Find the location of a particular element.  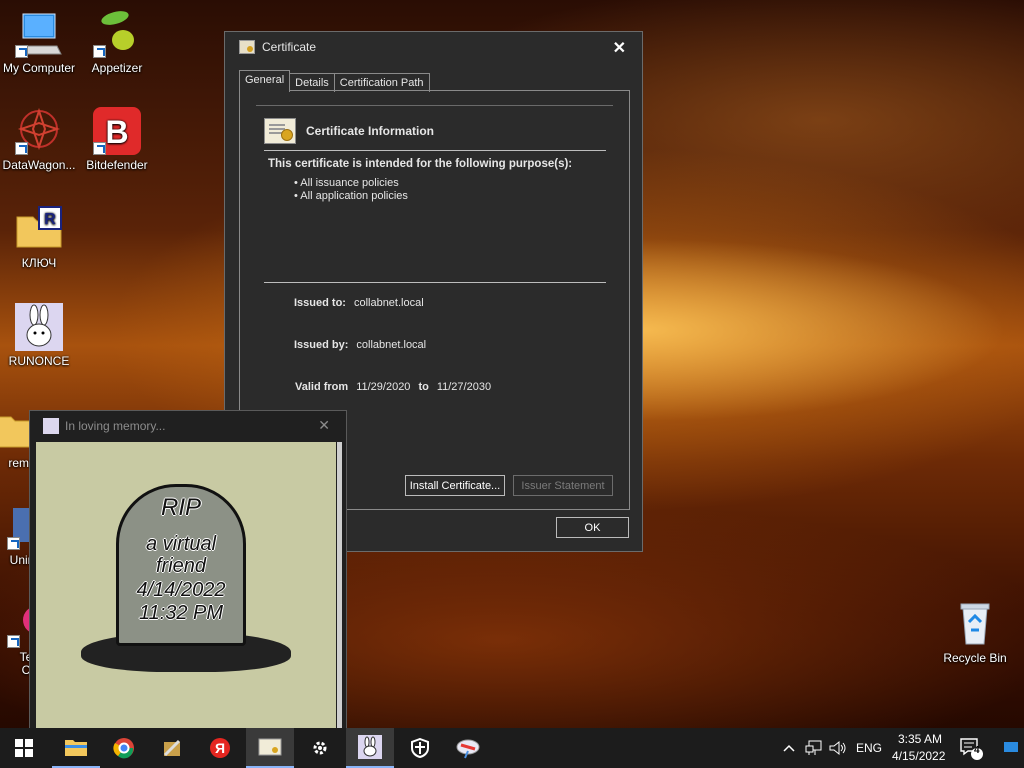

svg-text: Я is located at coordinates (220, 748).